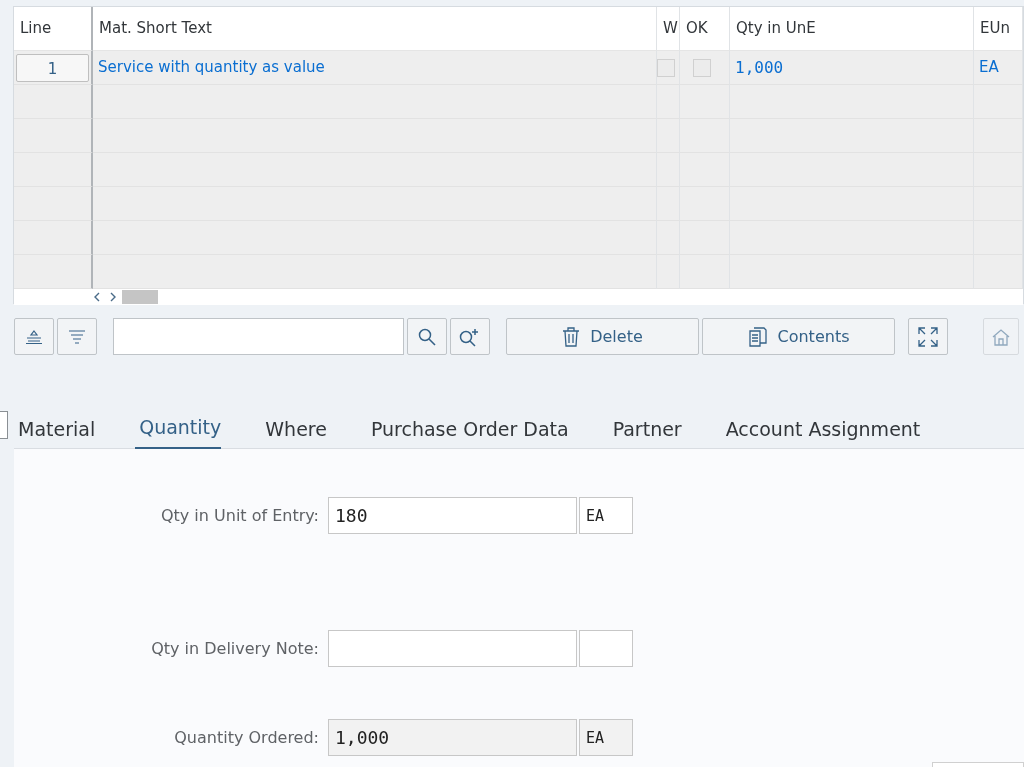 This screenshot has height=767, width=1024. Describe the element at coordinates (52, 67) in the screenshot. I see `row-number-button: 1` at that location.